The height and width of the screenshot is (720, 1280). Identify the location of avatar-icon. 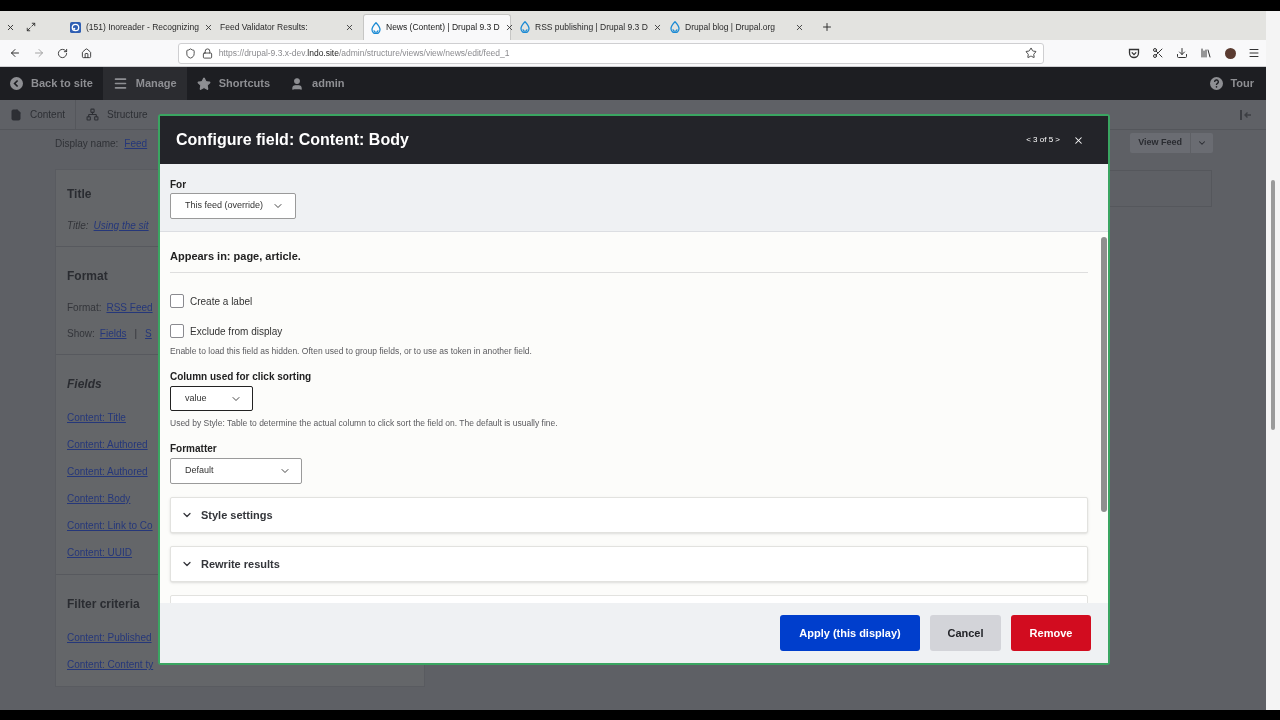
(1230, 53).